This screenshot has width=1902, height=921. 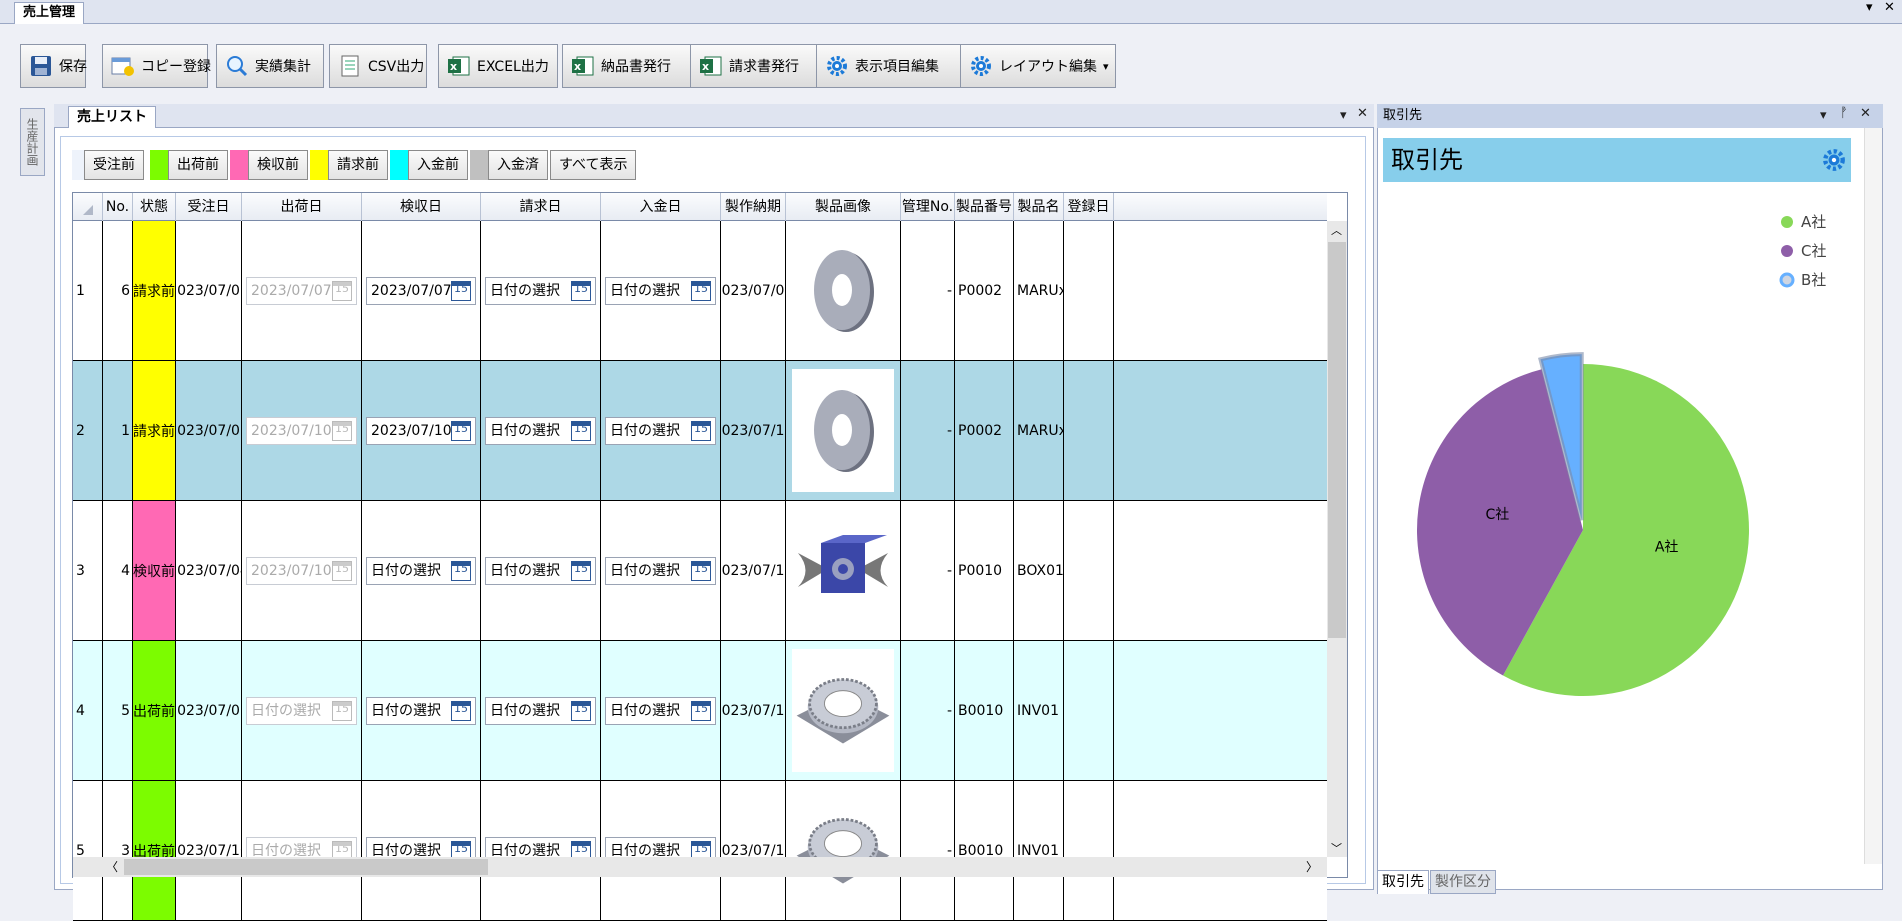 What do you see at coordinates (1844, 113) in the screenshot?
I see `pin-icon: ᚡ` at bounding box center [1844, 113].